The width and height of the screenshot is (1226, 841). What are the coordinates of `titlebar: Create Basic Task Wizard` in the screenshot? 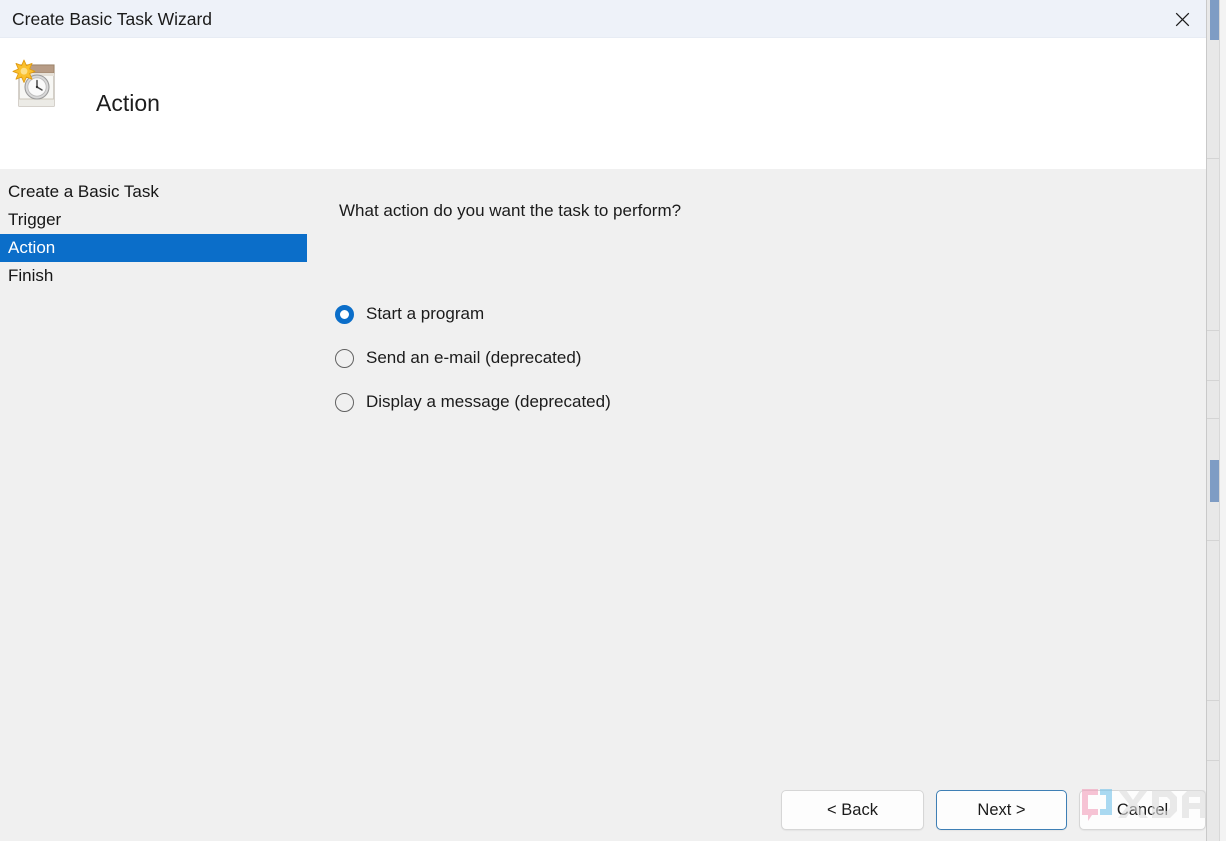 It's located at (603, 19).